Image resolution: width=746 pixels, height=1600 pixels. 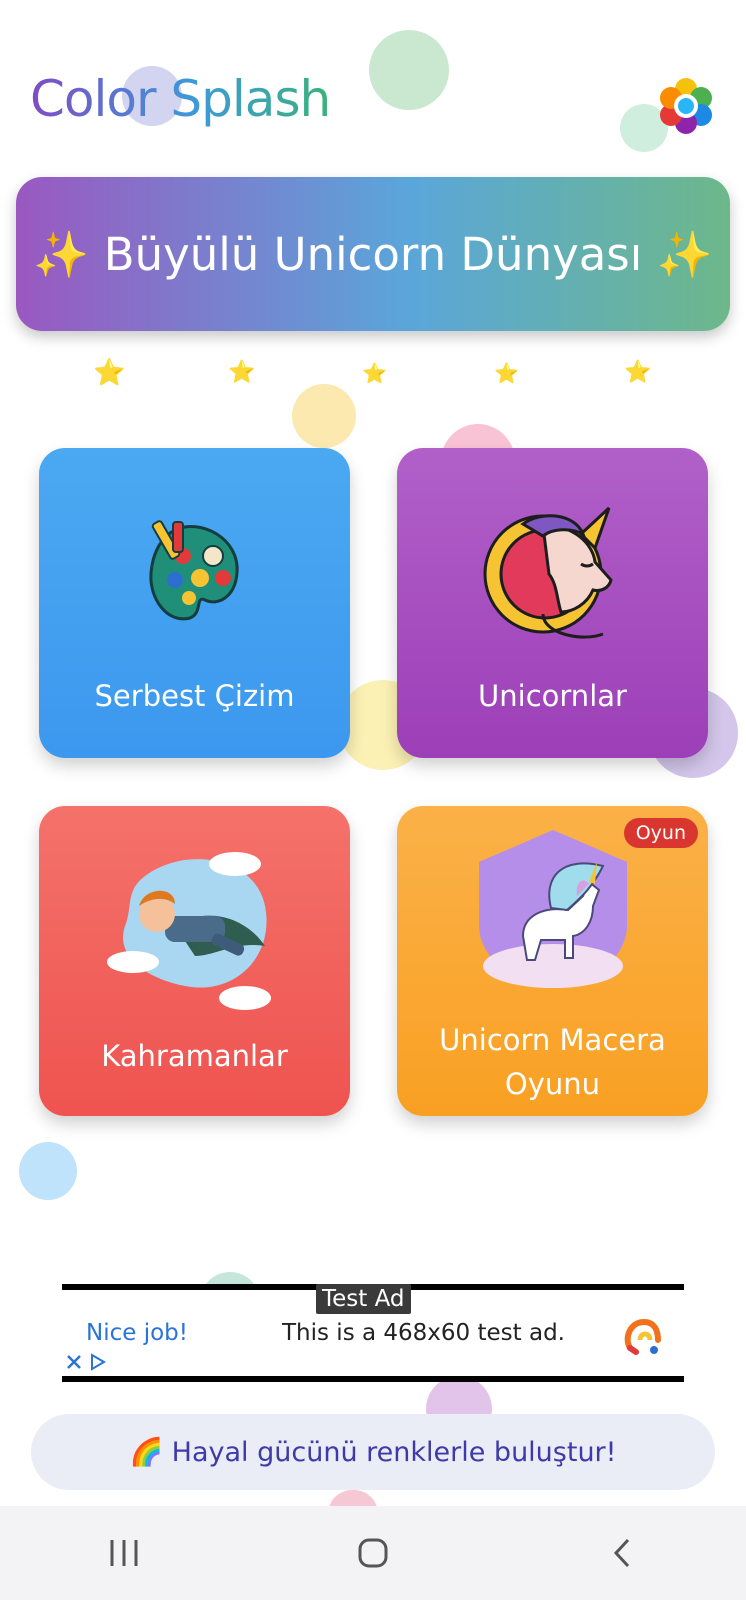 I want to click on back-button, so click(x=622, y=1553).